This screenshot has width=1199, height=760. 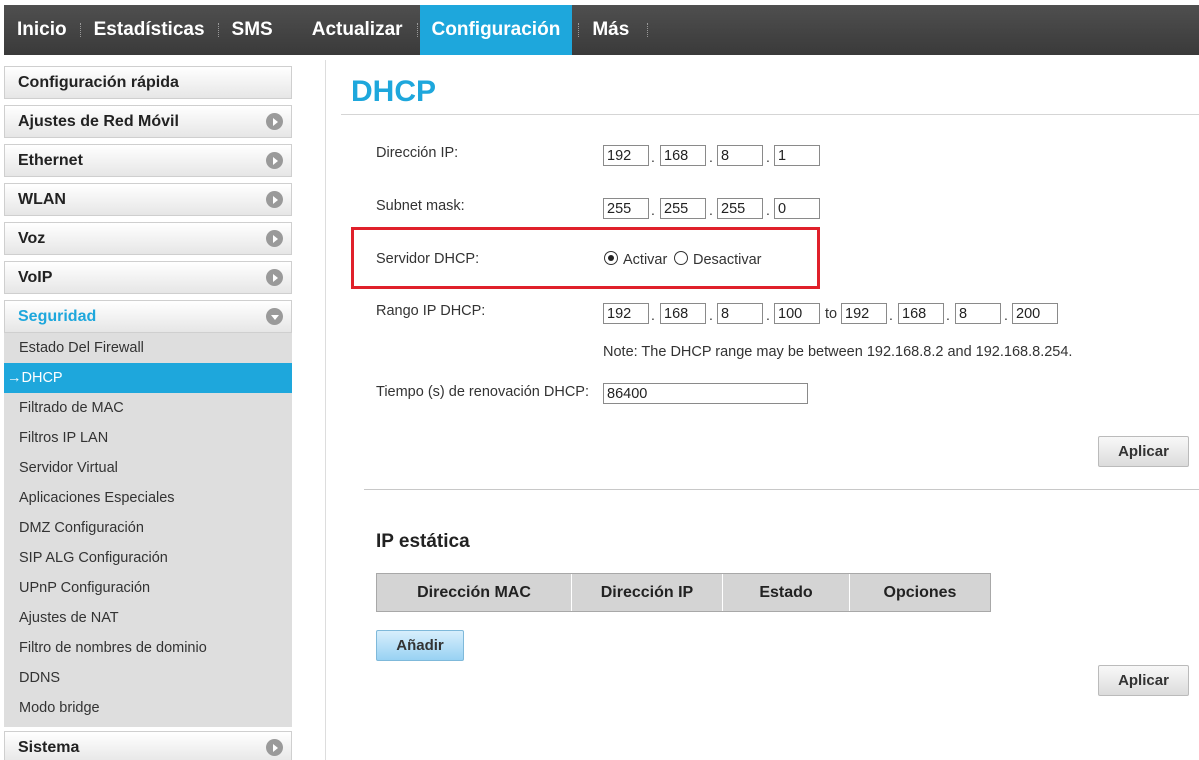 What do you see at coordinates (483, 392) in the screenshot?
I see `lease-time-label: Tiempo (s) de renovación DHCP:` at bounding box center [483, 392].